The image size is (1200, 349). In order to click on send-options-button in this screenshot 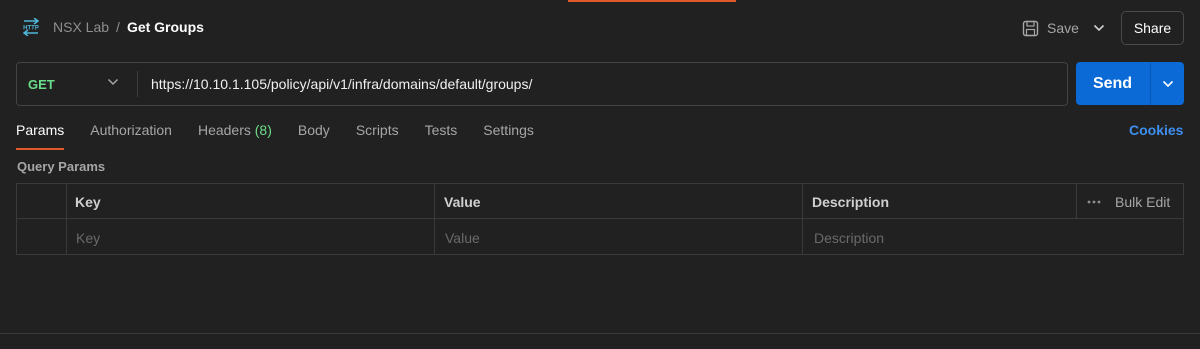, I will do `click(1167, 83)`.